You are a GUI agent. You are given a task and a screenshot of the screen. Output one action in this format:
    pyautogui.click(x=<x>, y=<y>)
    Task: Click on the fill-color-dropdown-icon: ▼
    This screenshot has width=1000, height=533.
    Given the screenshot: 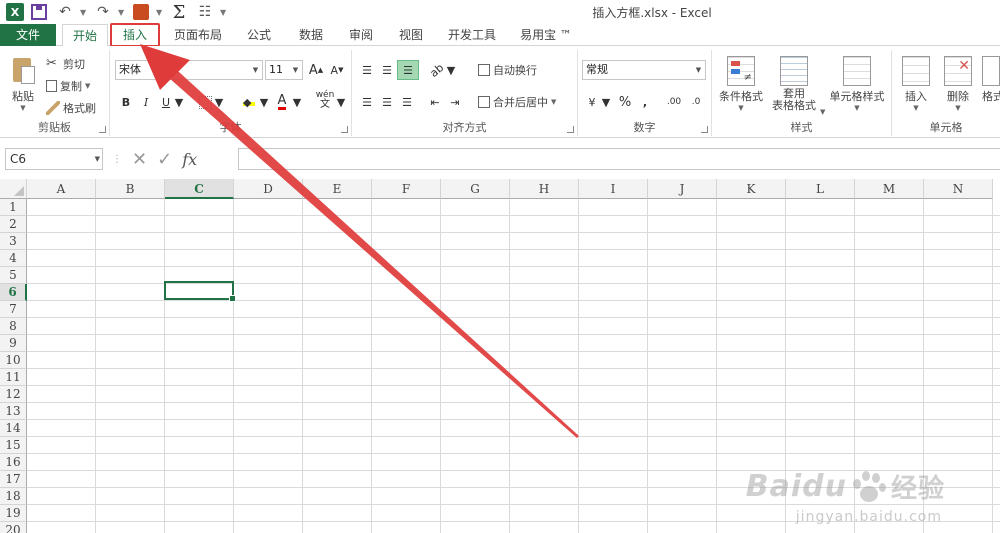 What is the action you would take?
    pyautogui.click(x=264, y=102)
    